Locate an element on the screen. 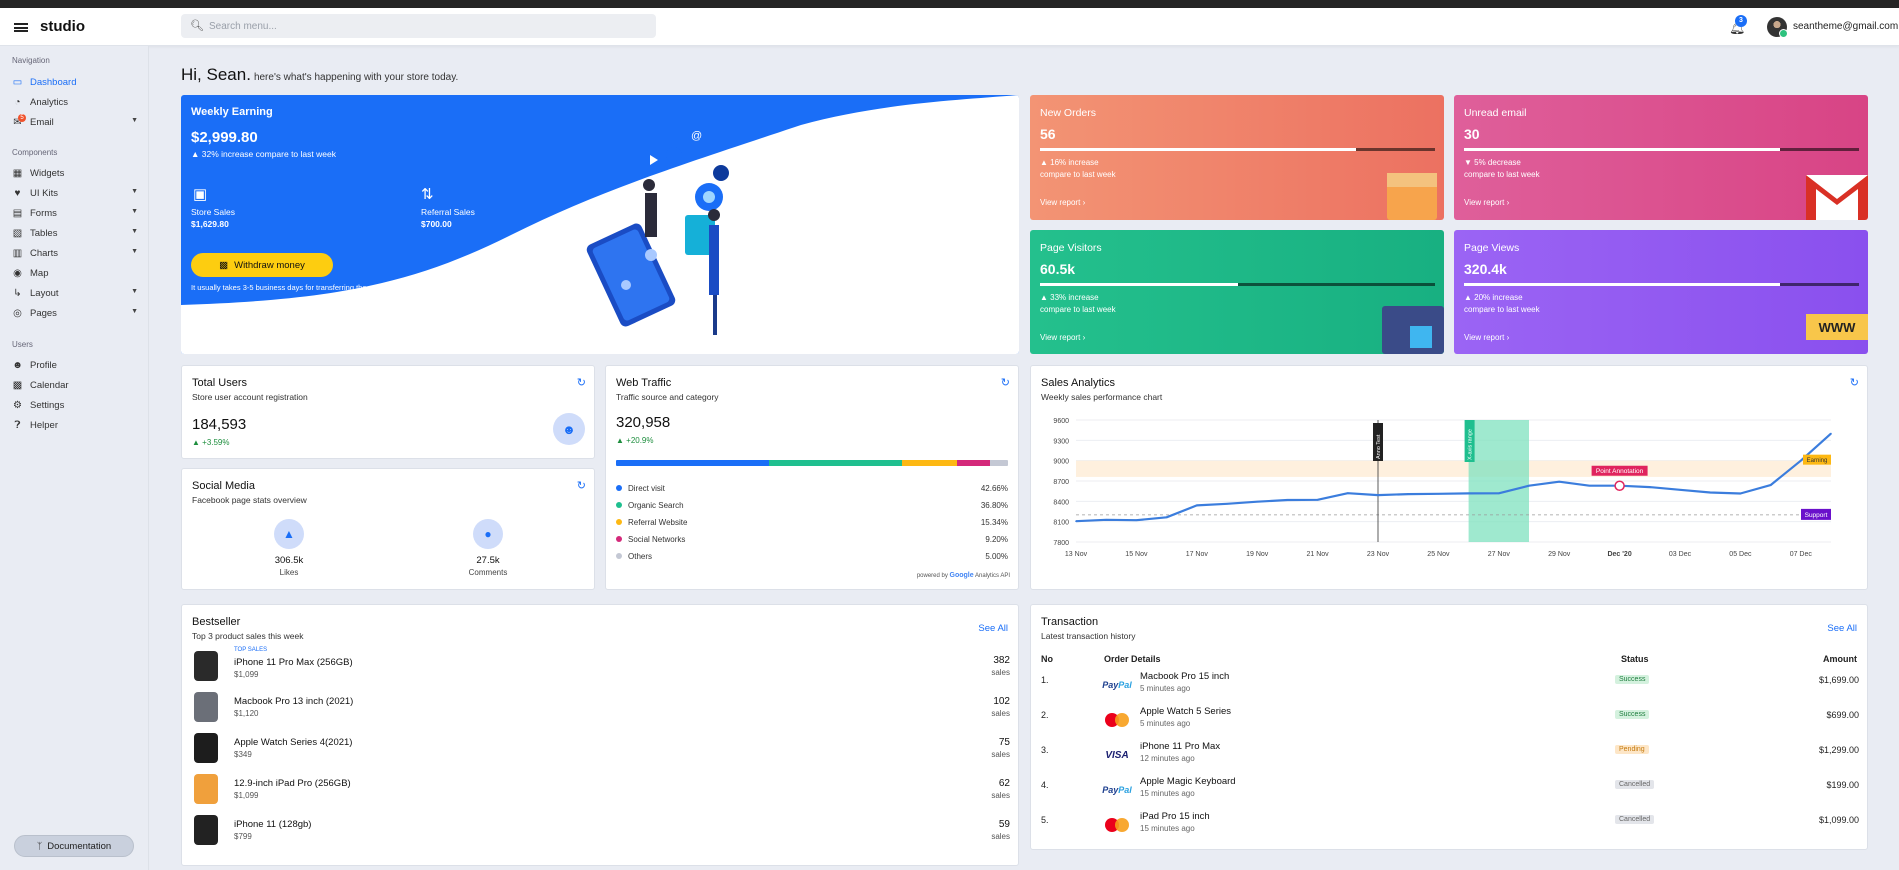  sidebar-item-helper: ❓︎ Helper is located at coordinates (77, 425).